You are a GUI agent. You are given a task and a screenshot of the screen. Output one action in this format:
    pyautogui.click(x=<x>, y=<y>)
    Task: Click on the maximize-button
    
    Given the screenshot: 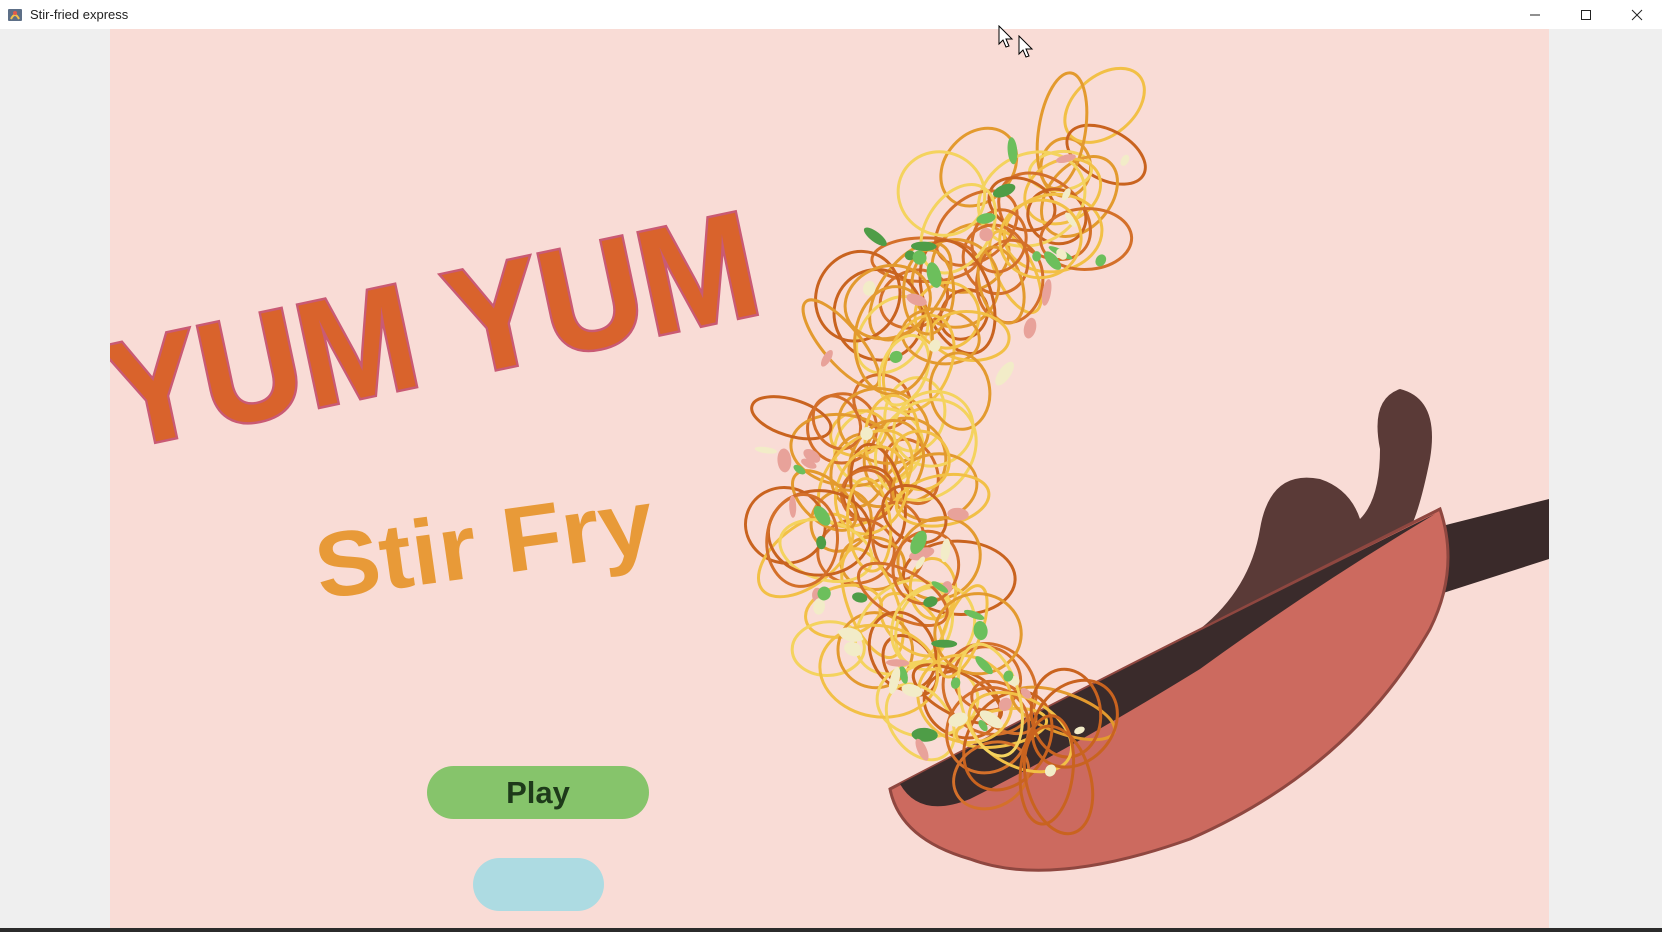 What is the action you would take?
    pyautogui.click(x=1585, y=14)
    